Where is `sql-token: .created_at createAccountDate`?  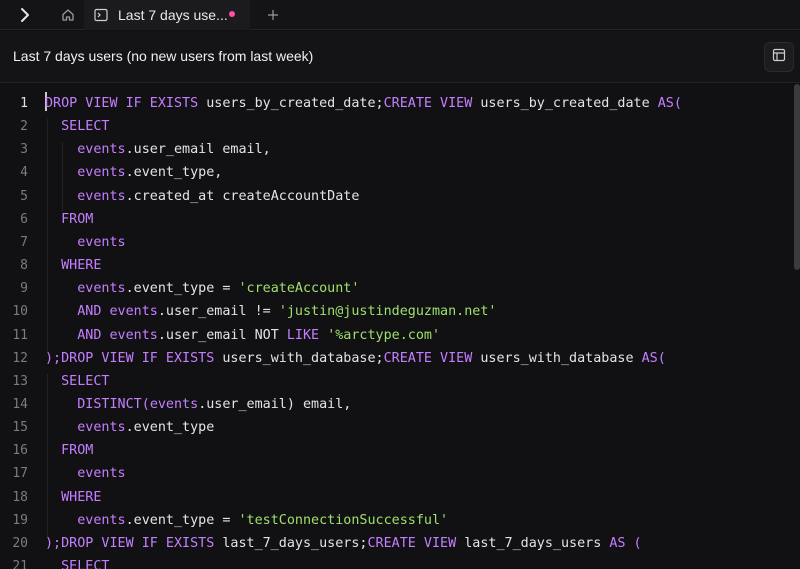 sql-token: .created_at createAccountDate is located at coordinates (242, 196).